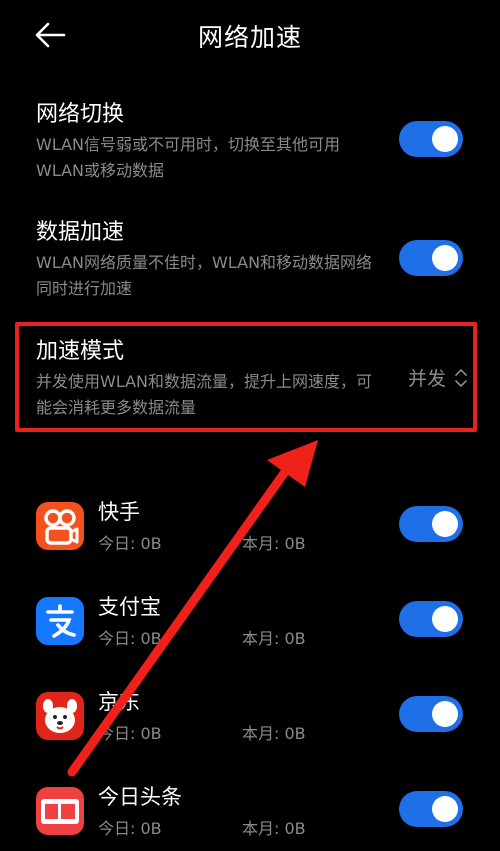 This screenshot has width=500, height=851. Describe the element at coordinates (80, 114) in the screenshot. I see `setting-title: 网络切换` at that location.